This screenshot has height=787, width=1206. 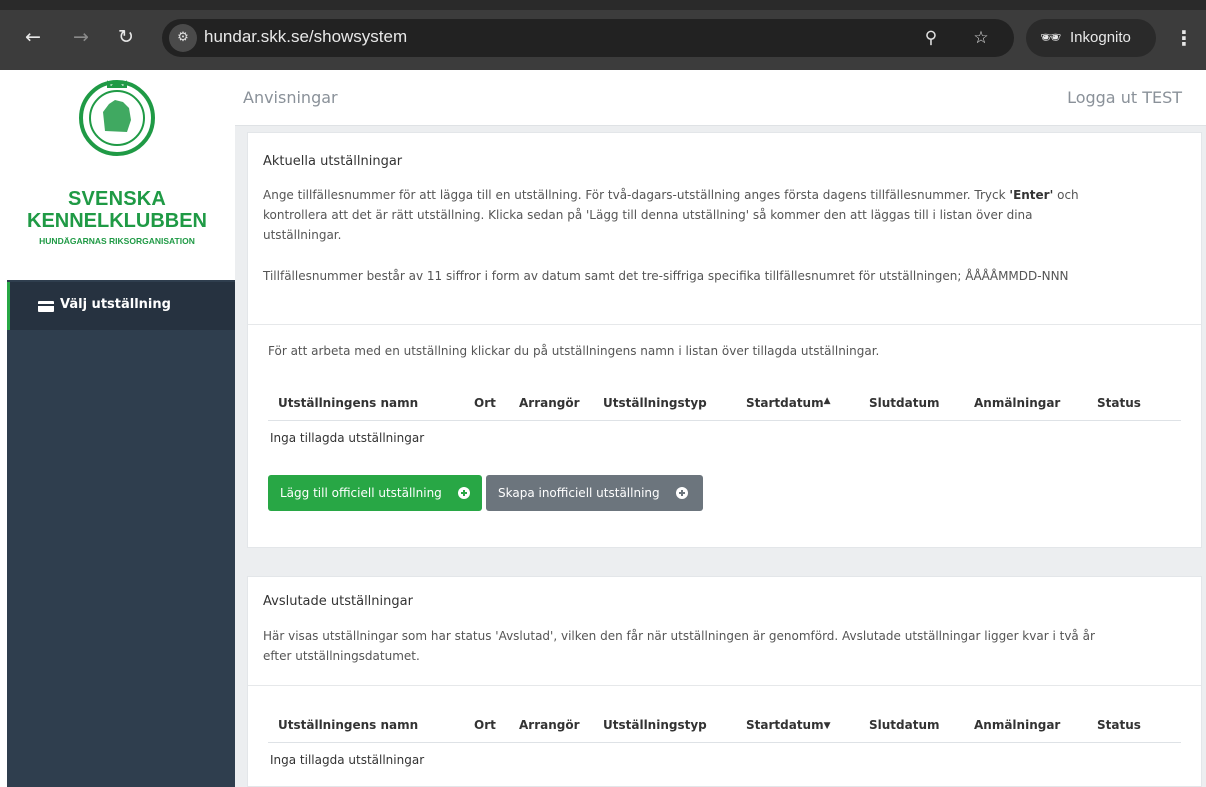 What do you see at coordinates (720, 98) in the screenshot?
I see `top-bar: Anvisningar Logga ut TEST` at bounding box center [720, 98].